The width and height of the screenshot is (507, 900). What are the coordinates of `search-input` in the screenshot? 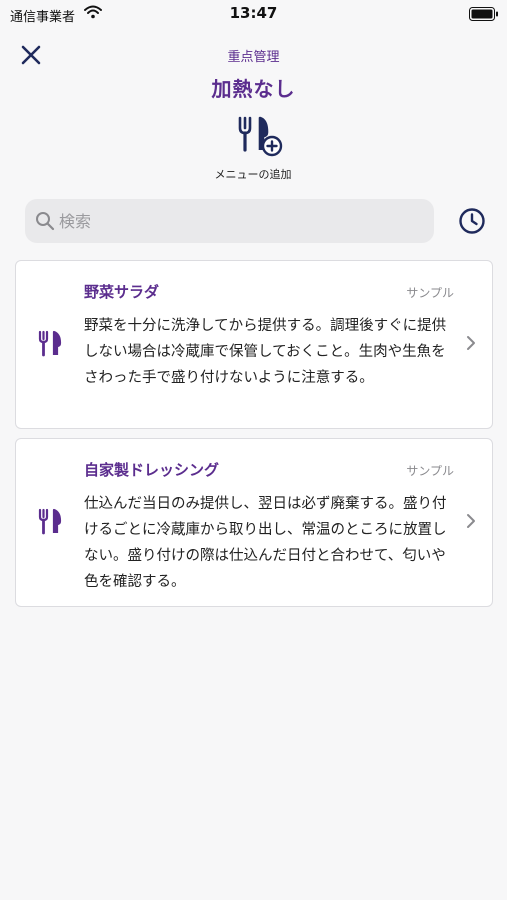 It's located at (239, 221).